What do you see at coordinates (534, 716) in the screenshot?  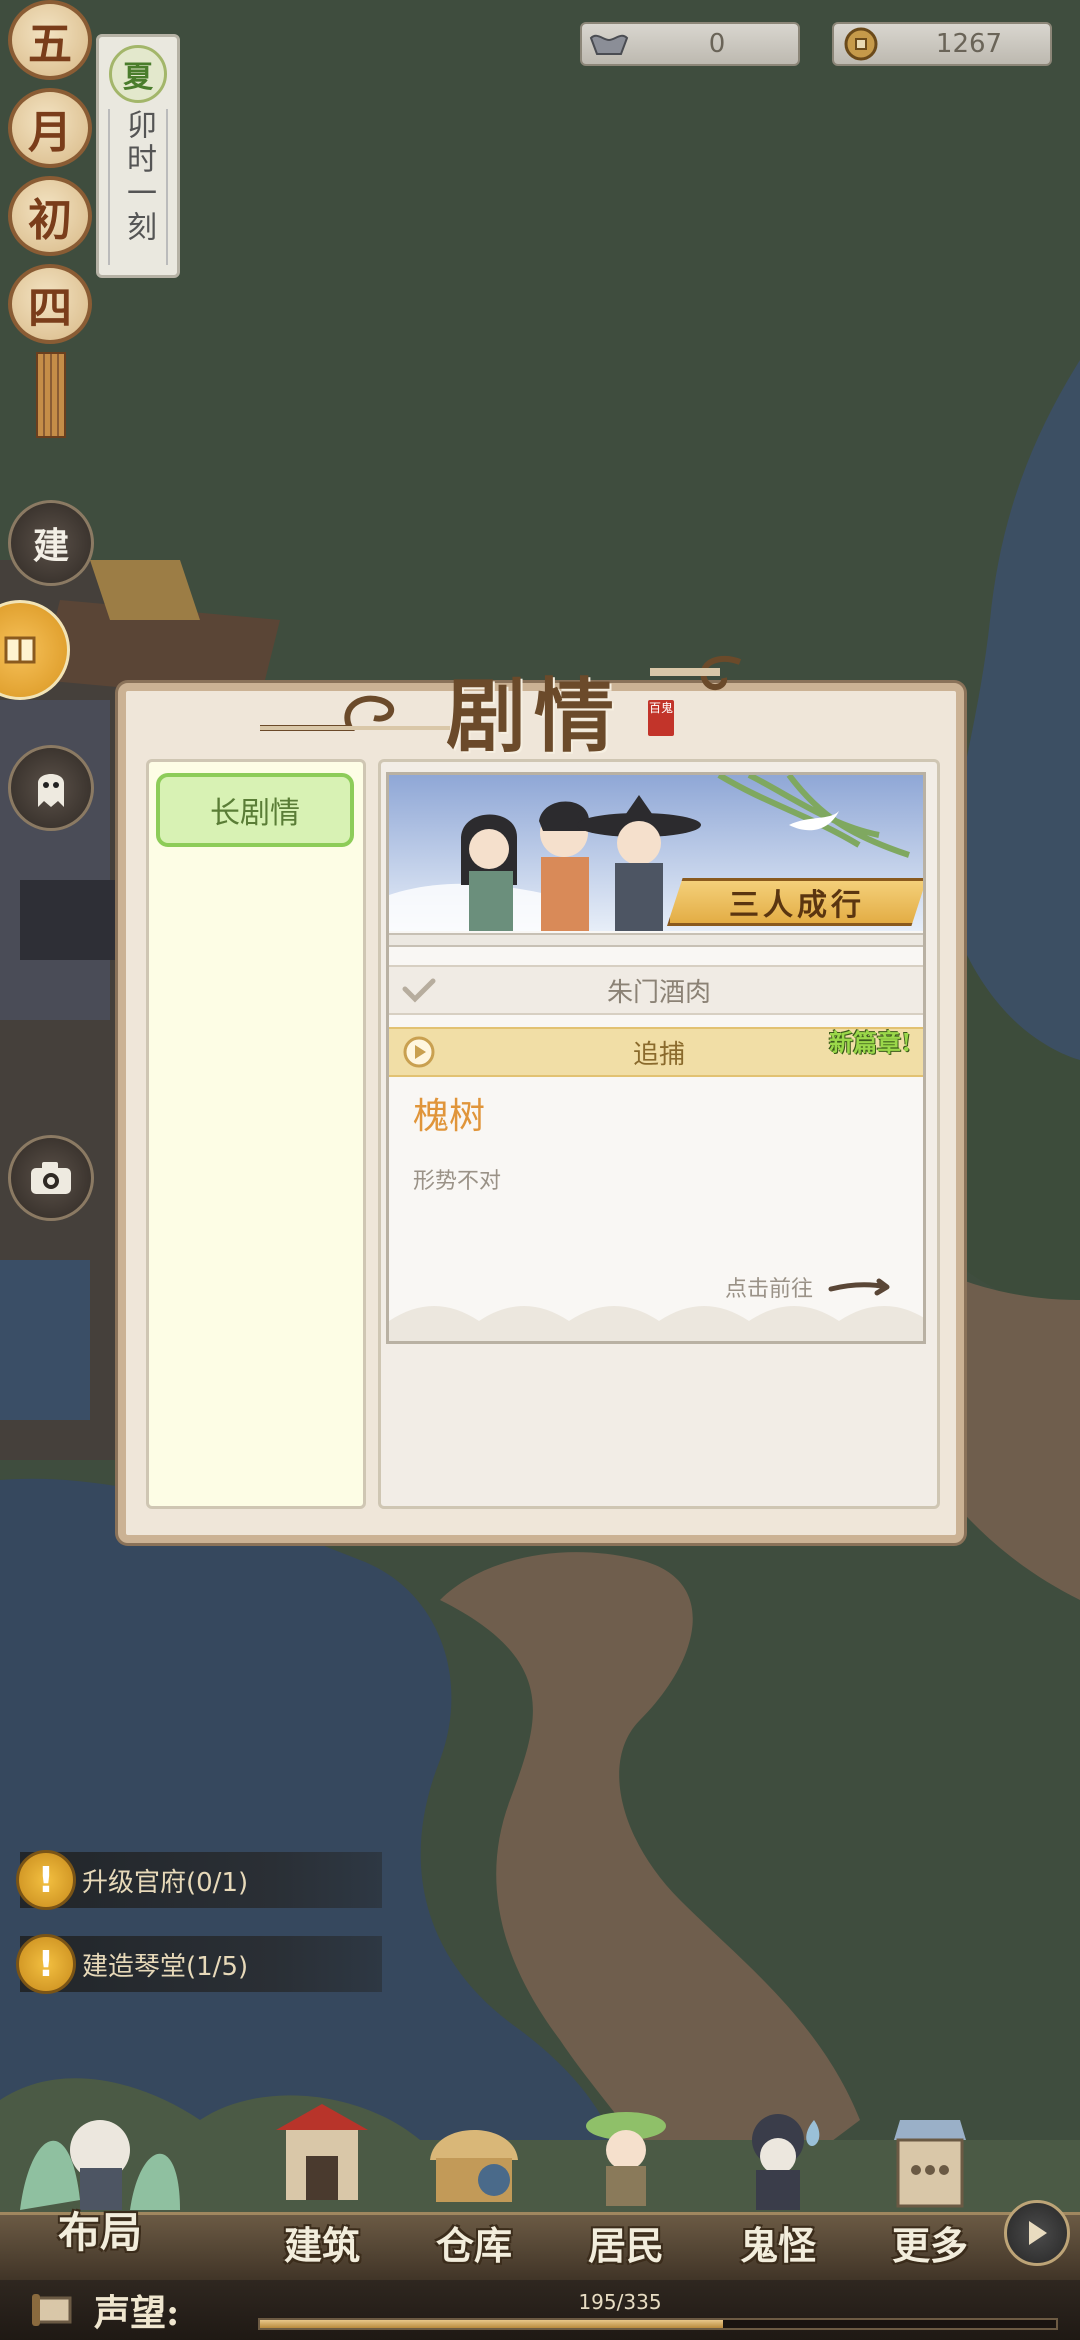 I see `dialog-title: 剧情` at bounding box center [534, 716].